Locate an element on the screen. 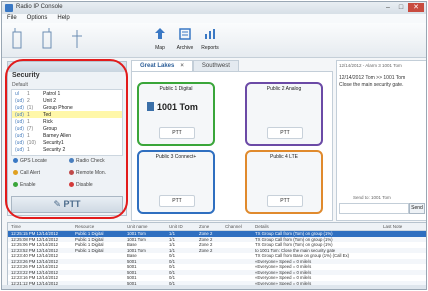  message-meta: 12/14/2012 Tom >> 1001 Tom is located at coordinates (372, 78).